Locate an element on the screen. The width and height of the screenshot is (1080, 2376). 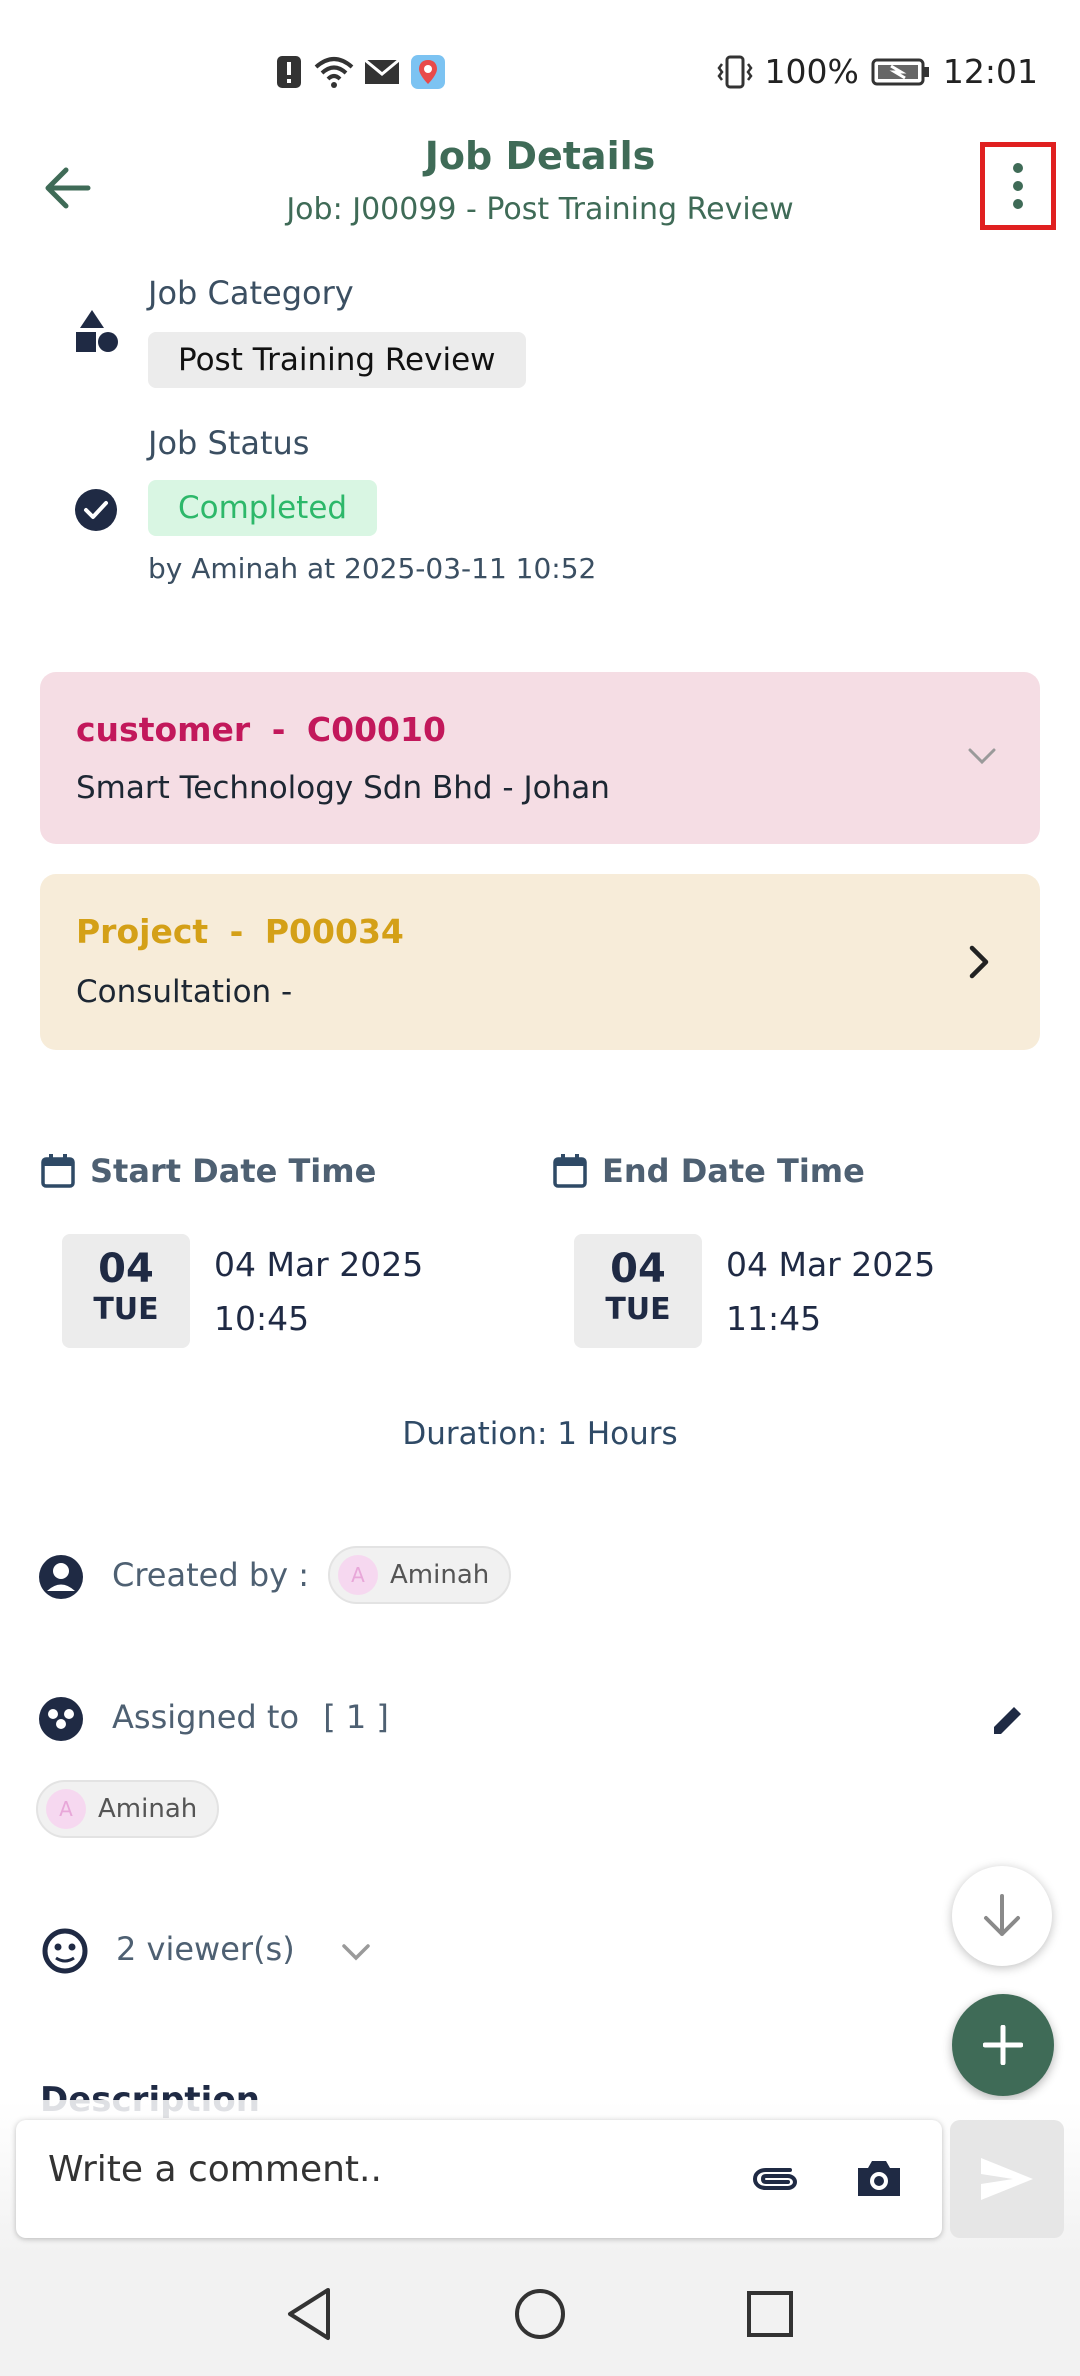
battery-charging-icon is located at coordinates (900, 71).